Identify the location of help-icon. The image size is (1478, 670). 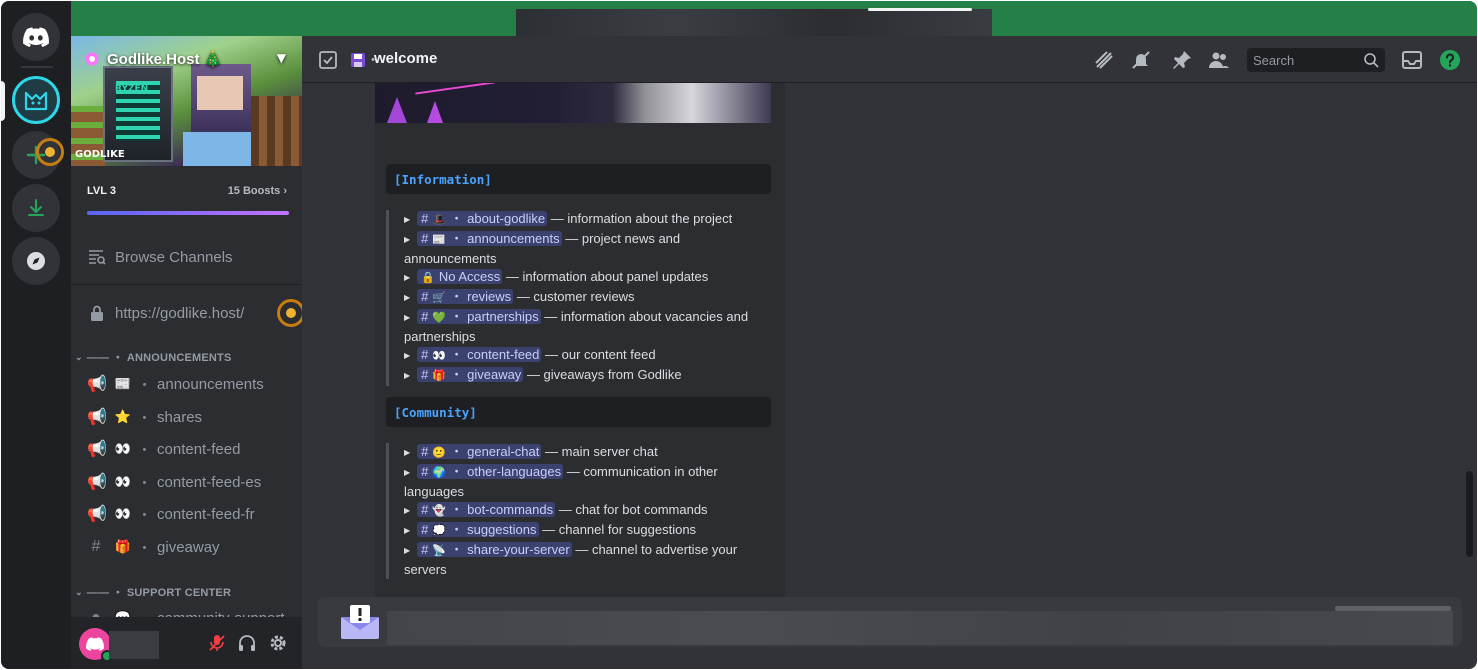
(1450, 60).